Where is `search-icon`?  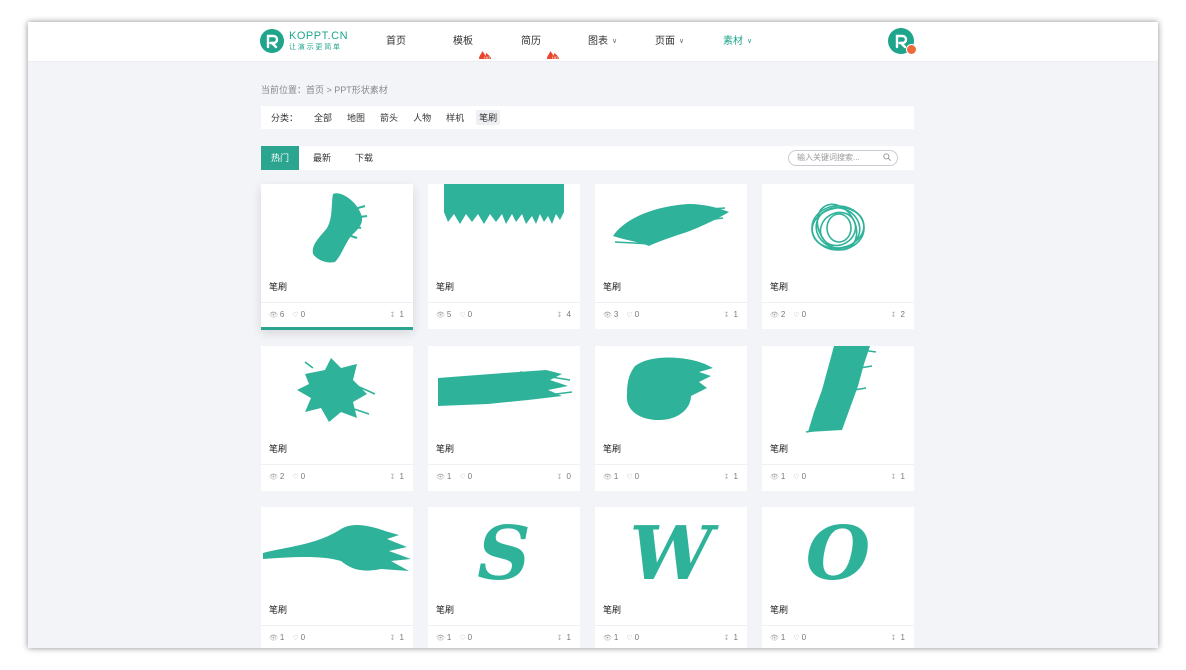
search-icon is located at coordinates (887, 157).